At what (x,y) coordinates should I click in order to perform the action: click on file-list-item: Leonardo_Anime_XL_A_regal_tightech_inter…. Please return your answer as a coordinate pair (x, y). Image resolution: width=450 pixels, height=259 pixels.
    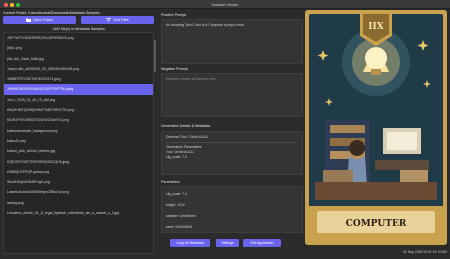
    Looking at the image, I should click on (78, 213).